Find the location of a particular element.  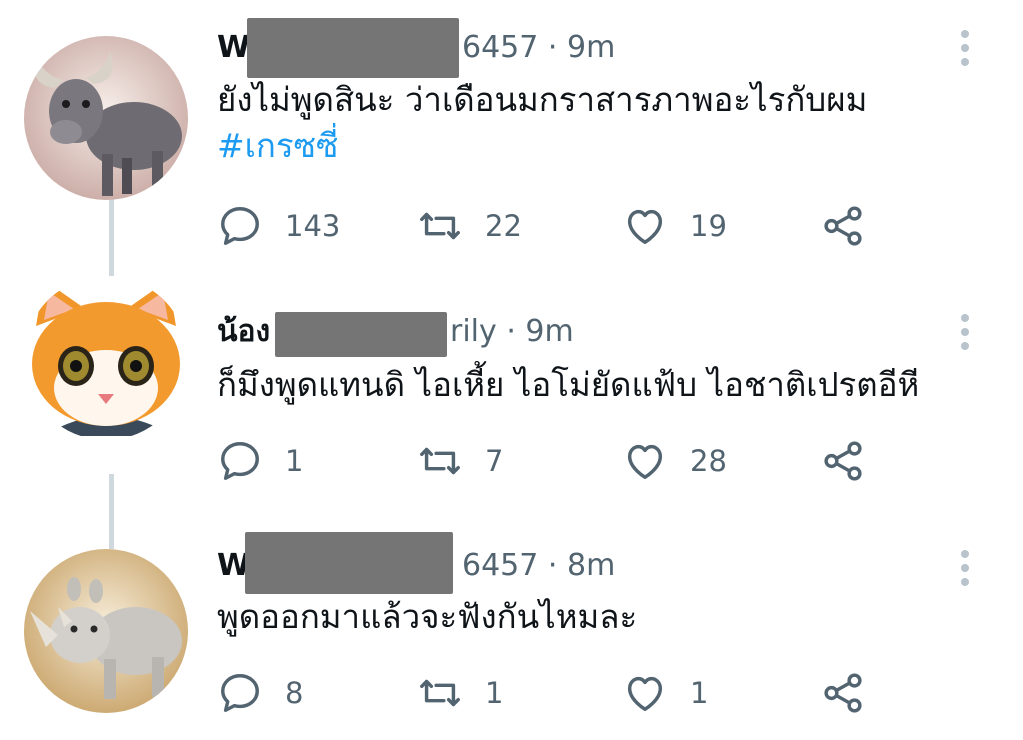

like-button: 28 is located at coordinates (674, 461).